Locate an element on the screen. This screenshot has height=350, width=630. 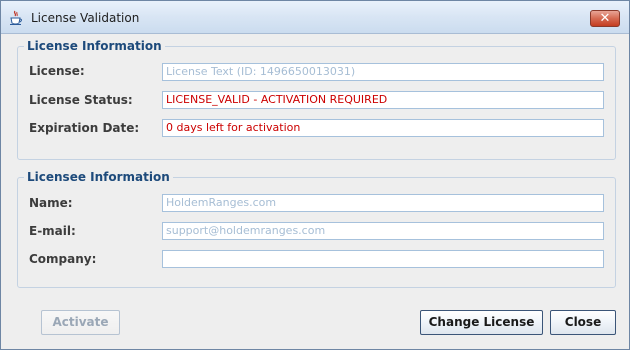
company-label: Company: is located at coordinates (63, 259).